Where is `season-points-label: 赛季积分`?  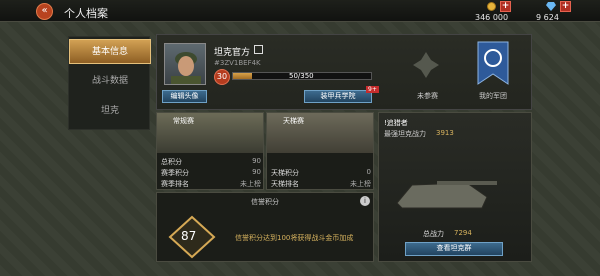 season-points-label: 赛季积分 is located at coordinates (175, 173).